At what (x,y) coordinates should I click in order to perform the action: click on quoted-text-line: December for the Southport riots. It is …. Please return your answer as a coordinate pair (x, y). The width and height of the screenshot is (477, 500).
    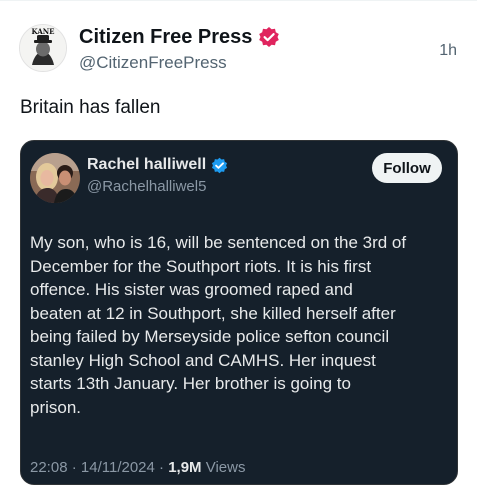
    Looking at the image, I should click on (201, 266).